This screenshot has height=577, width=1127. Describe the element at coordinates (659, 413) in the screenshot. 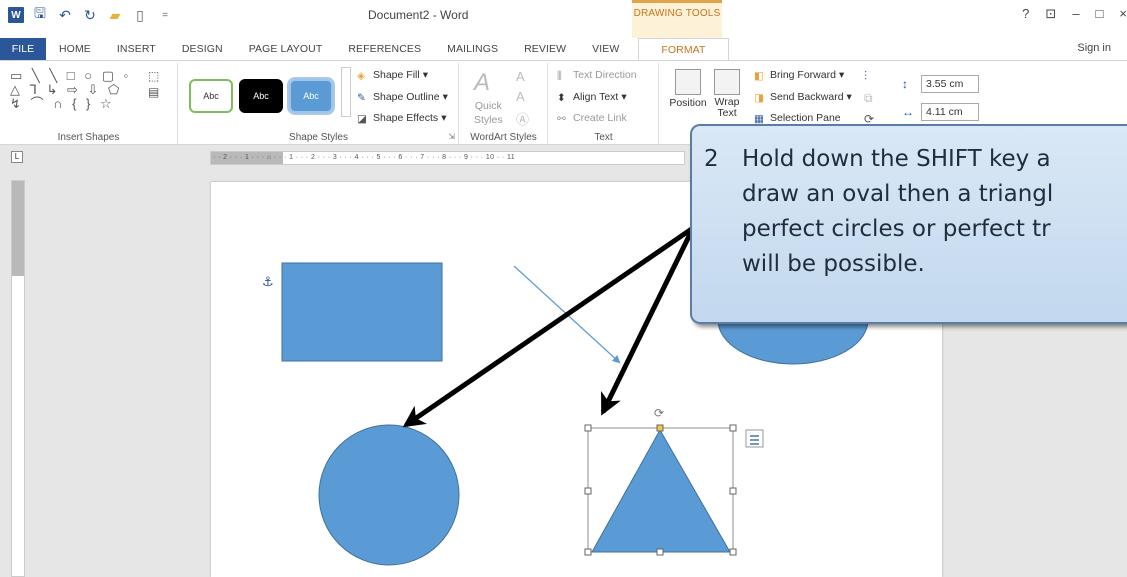

I see `rotate-handle-icon: ⟳` at that location.